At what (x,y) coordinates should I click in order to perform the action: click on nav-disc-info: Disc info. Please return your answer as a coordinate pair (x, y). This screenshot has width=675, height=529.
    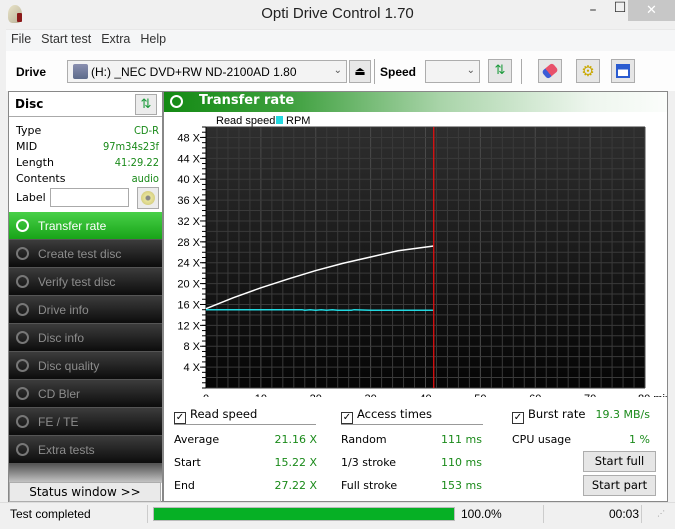
    Looking at the image, I should click on (85, 338).